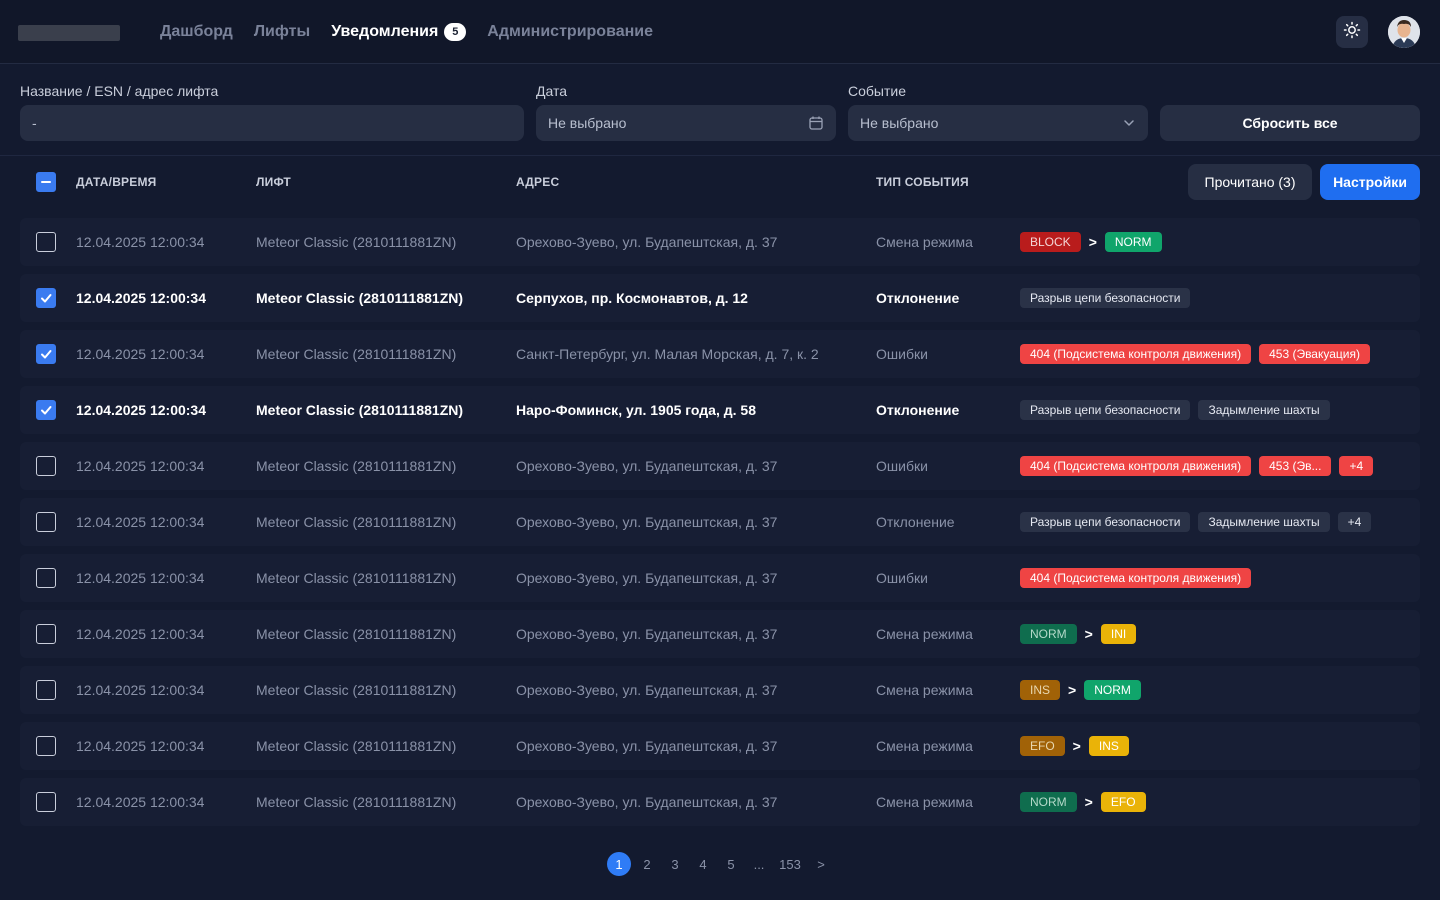 Image resolution: width=1440 pixels, height=900 pixels. I want to click on page-button: 5, so click(731, 864).